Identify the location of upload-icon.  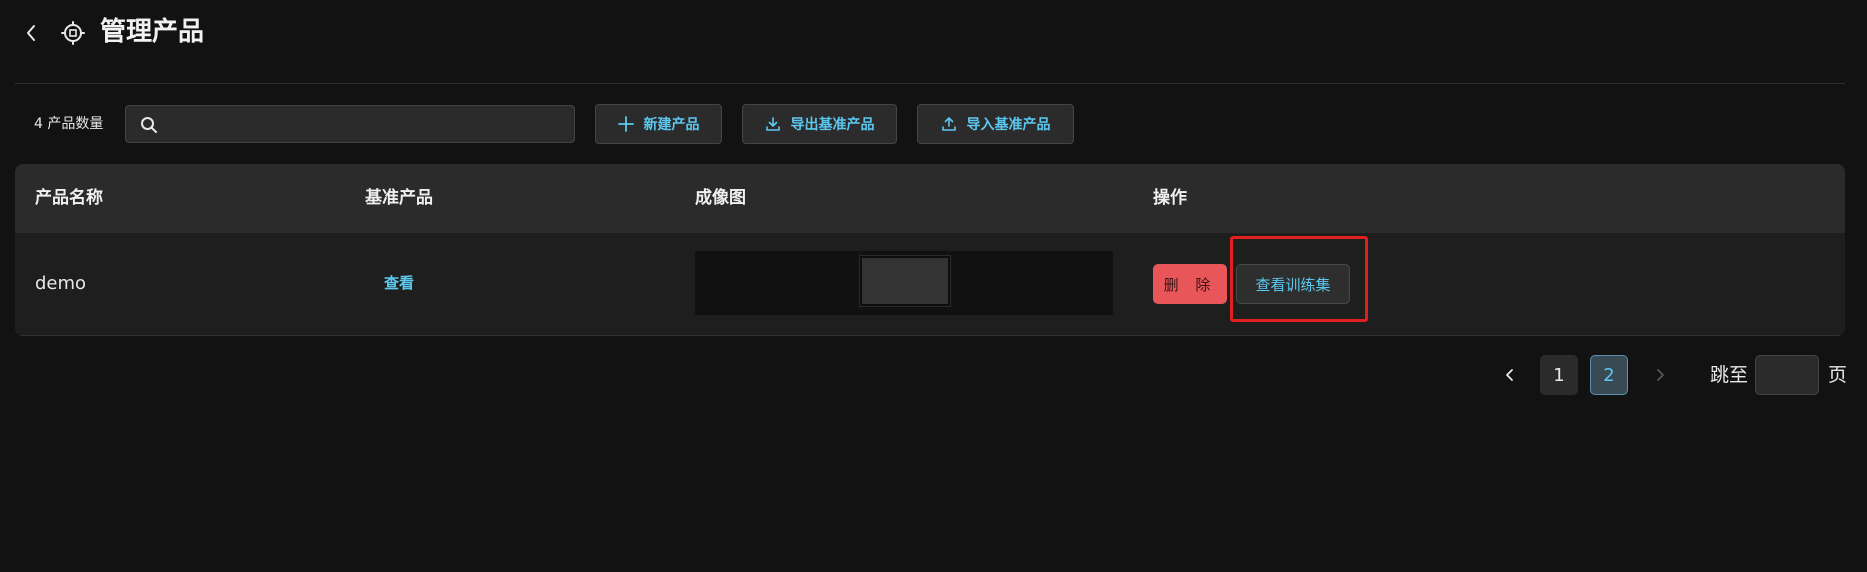
(948, 124).